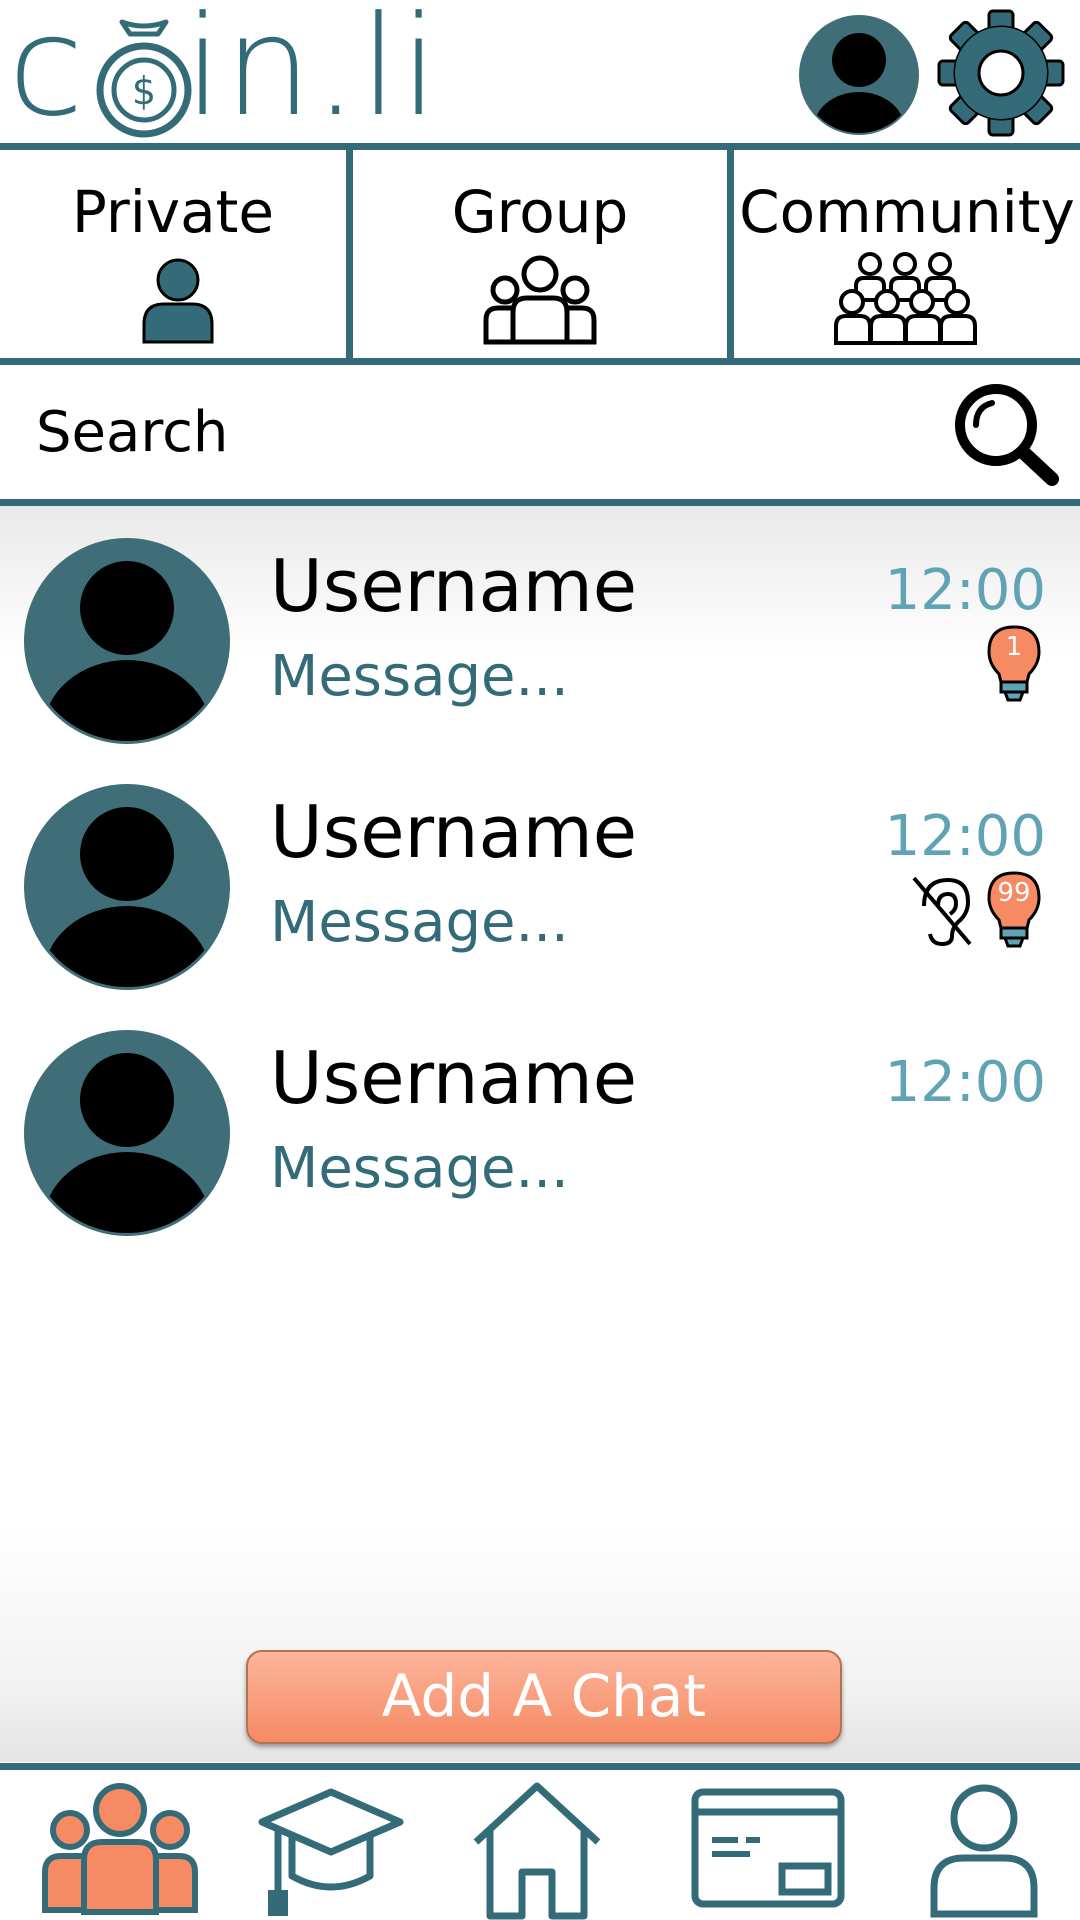 The width and height of the screenshot is (1080, 1920). I want to click on graduation-cap-icon, so click(331, 1852).